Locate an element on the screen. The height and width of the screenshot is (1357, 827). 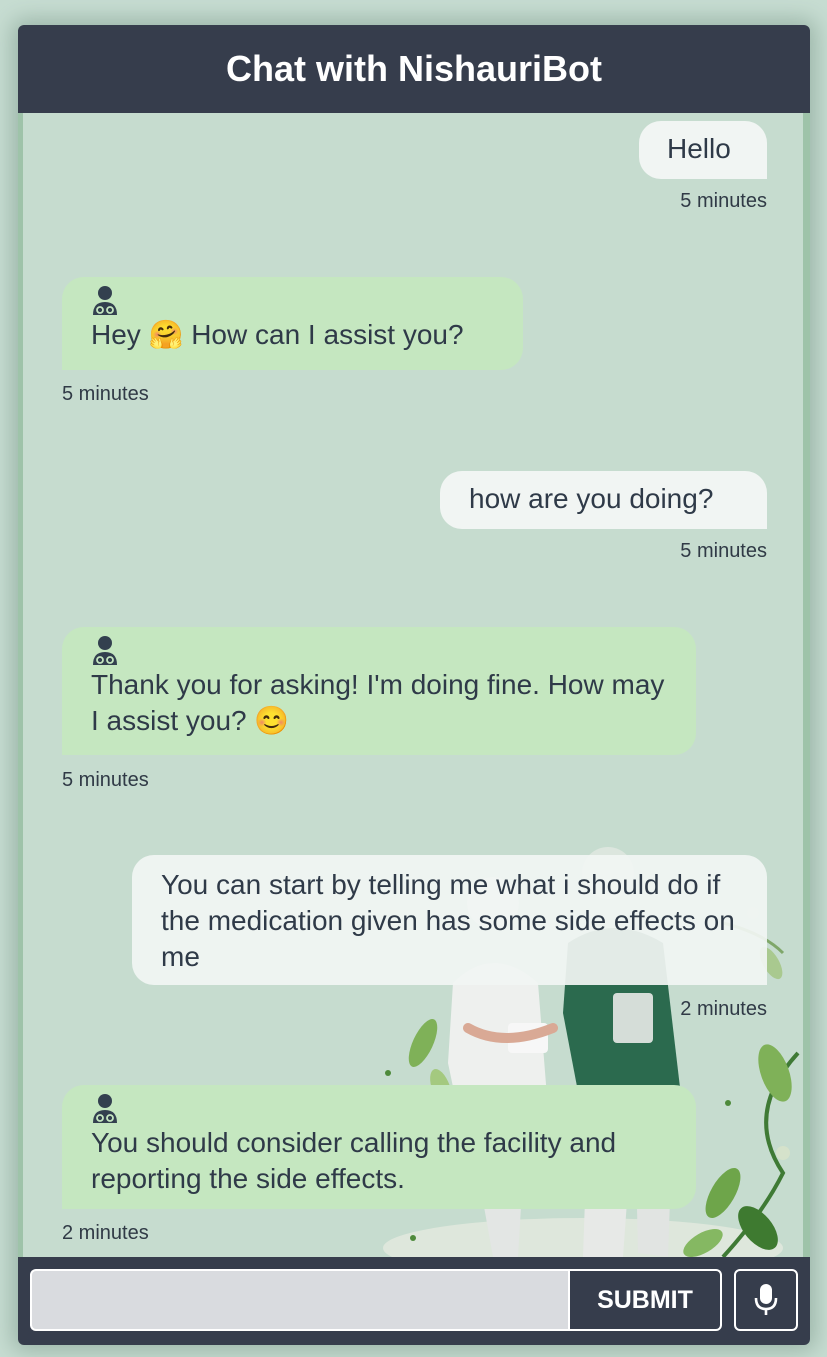
chat-title: Chat with NishauriBot is located at coordinates (414, 68).